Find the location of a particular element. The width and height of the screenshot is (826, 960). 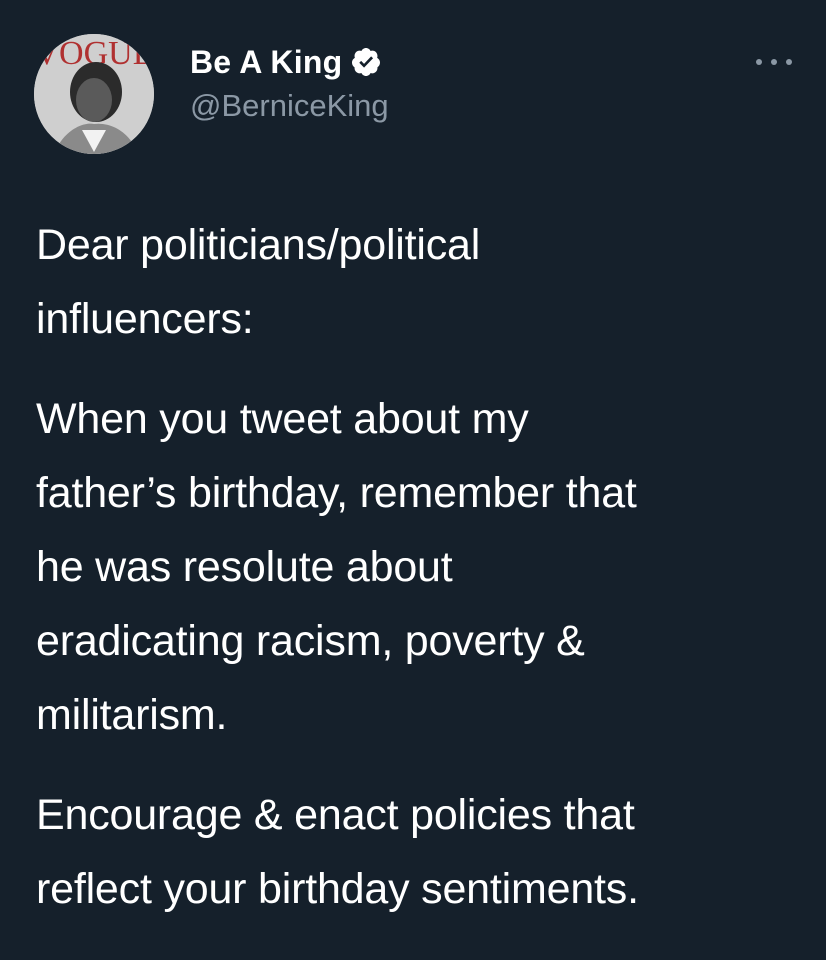

tweet-paragraph: Dear politicians/political influencers: is located at coordinates (258, 282).